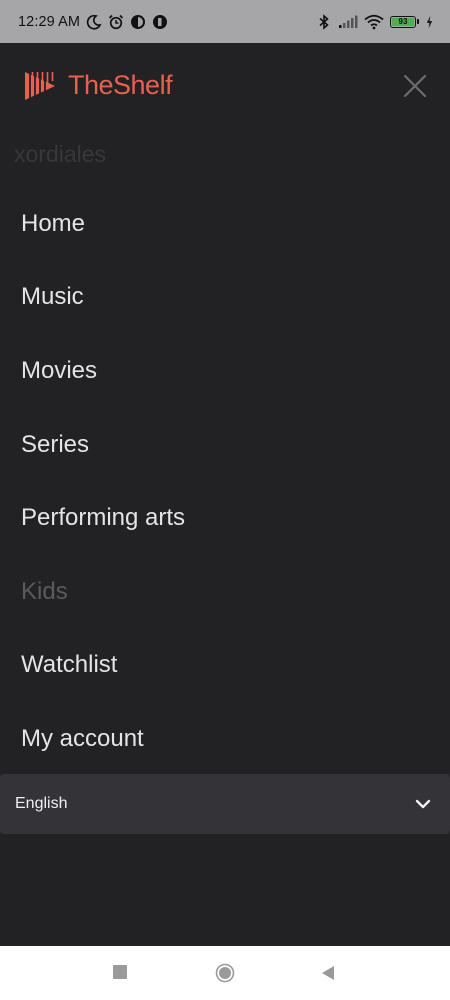  I want to click on menu-item-performing-arts: Performing arts, so click(225, 518).